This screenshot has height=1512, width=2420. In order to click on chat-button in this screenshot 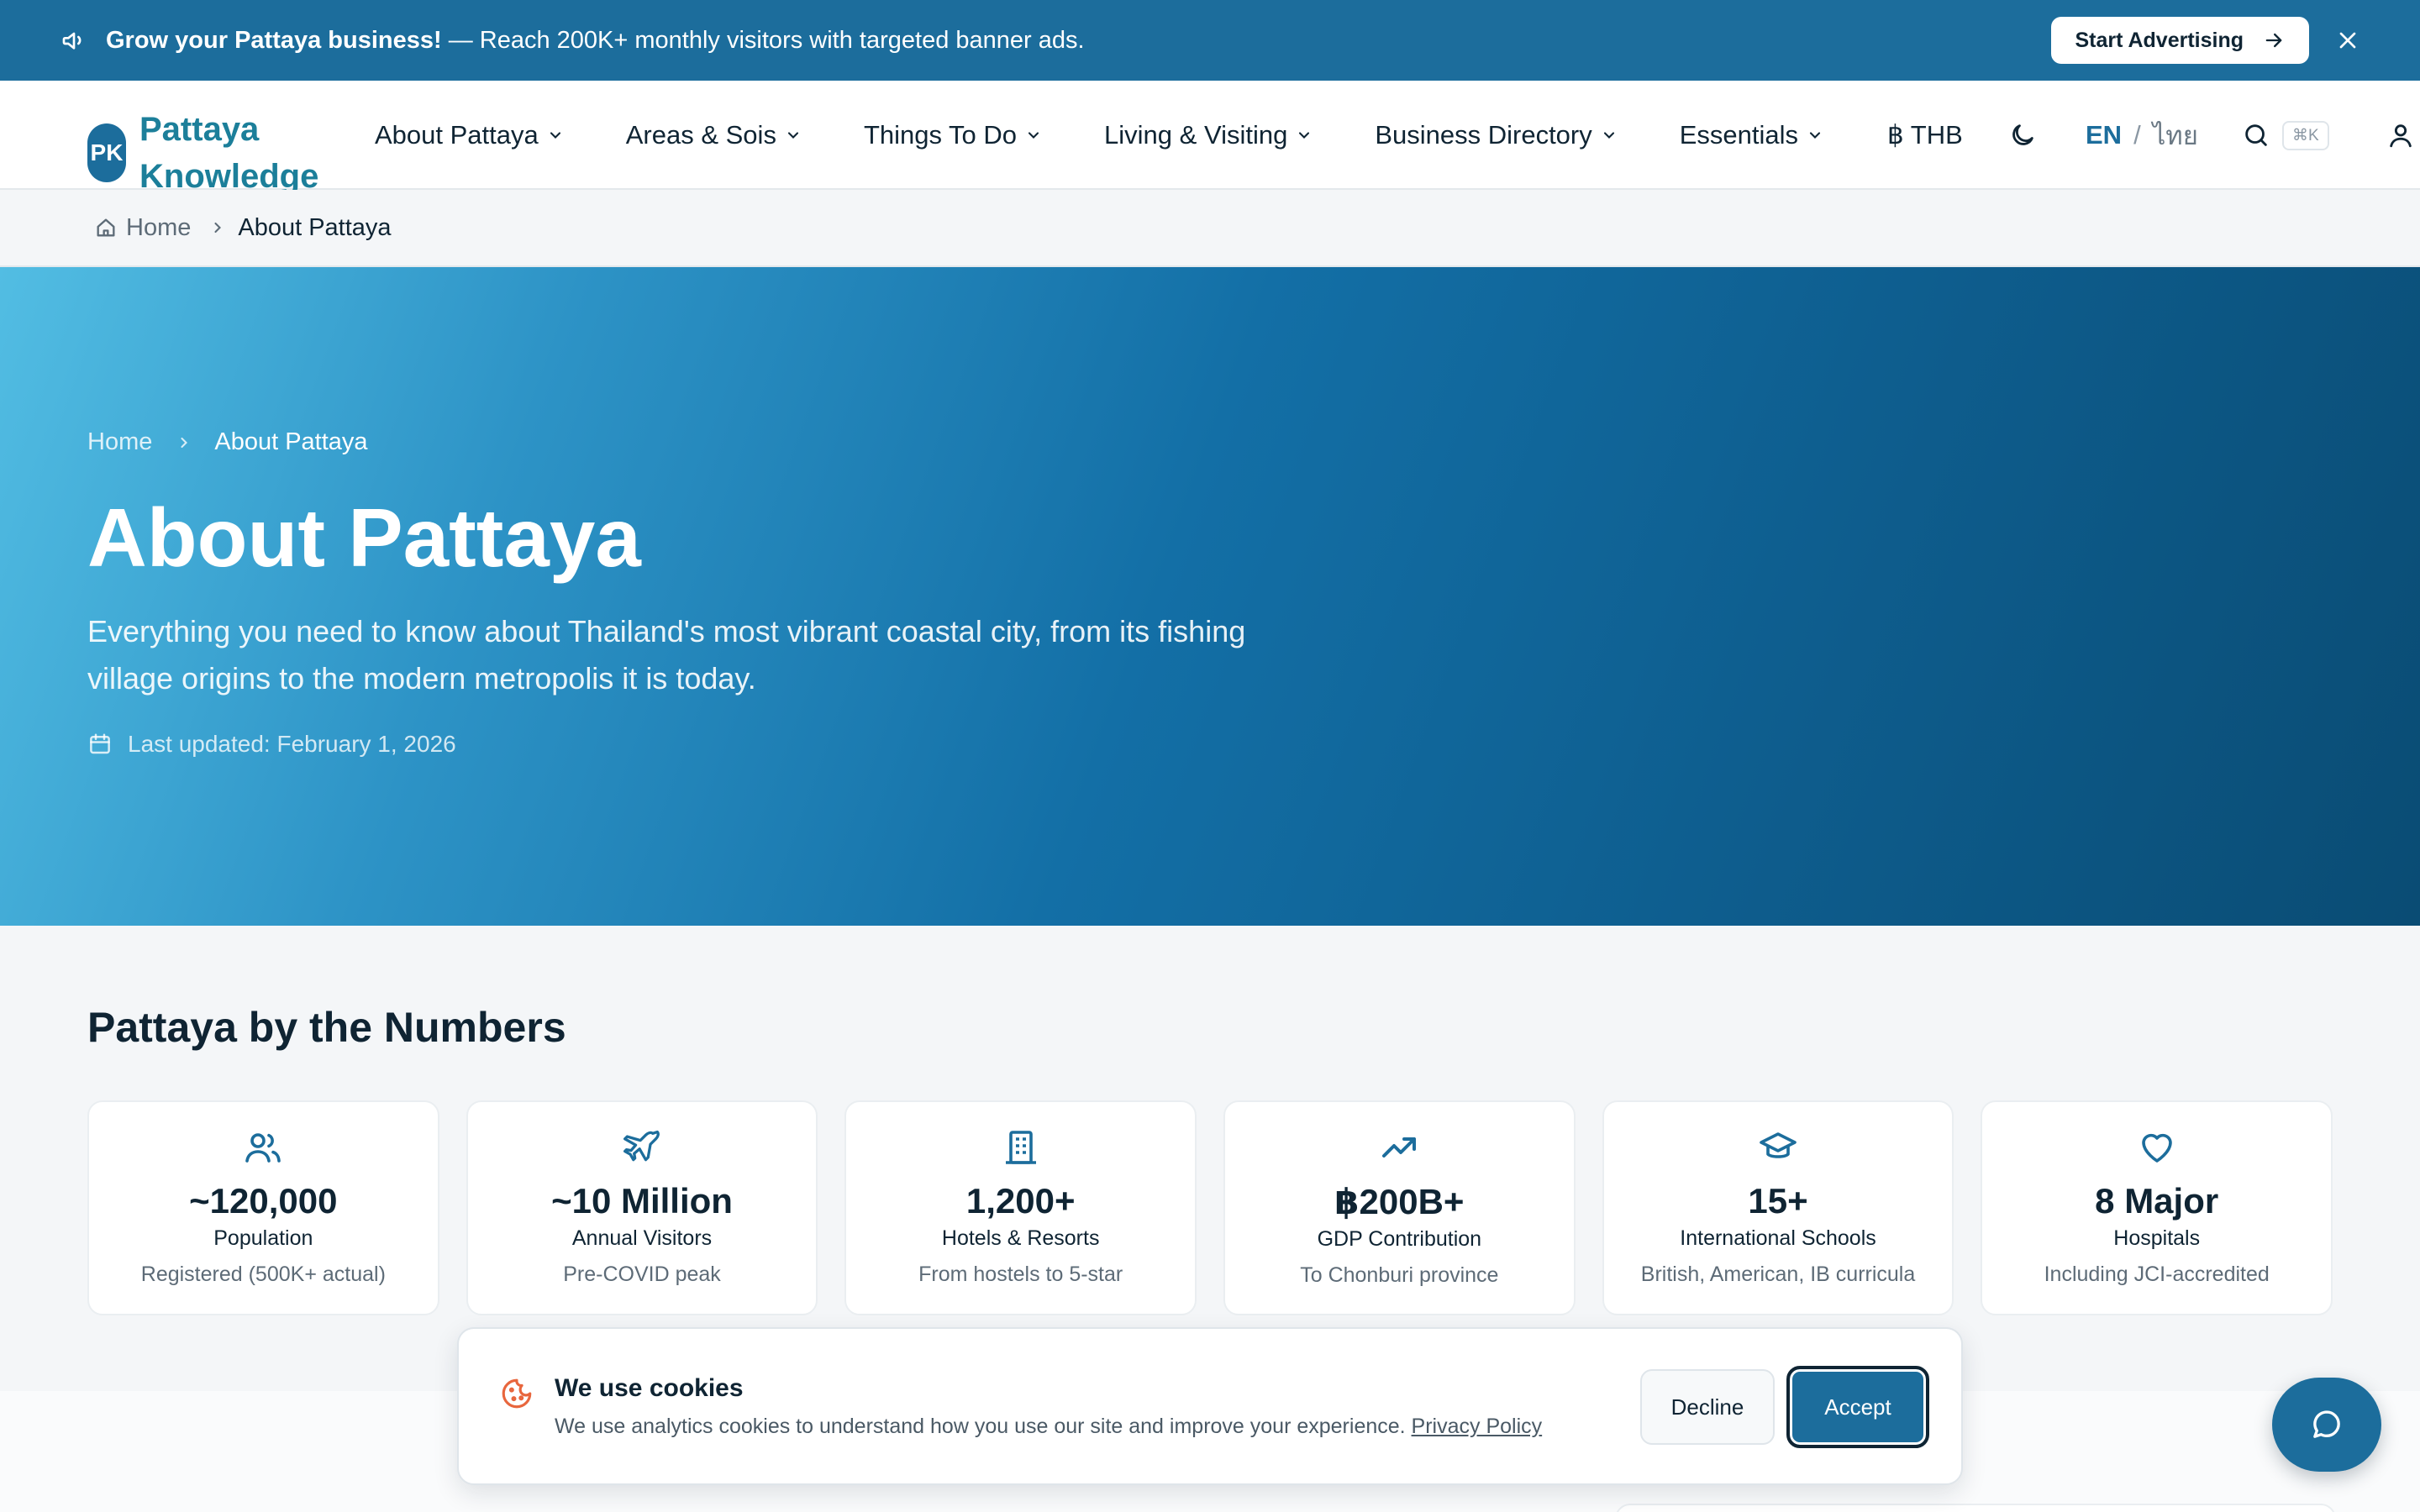, I will do `click(2327, 1425)`.